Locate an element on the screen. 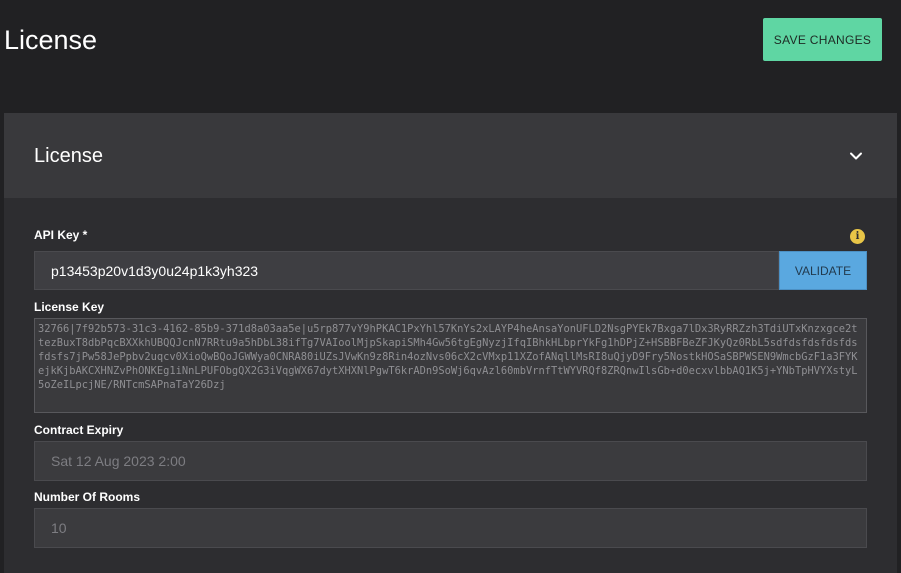 This screenshot has width=901, height=573. chevron-down-icon is located at coordinates (856, 156).